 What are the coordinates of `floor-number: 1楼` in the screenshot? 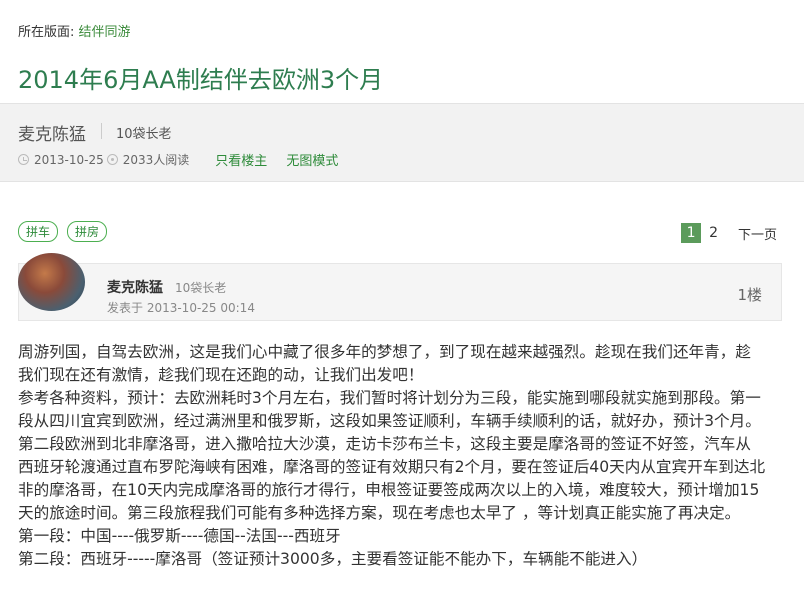 It's located at (749, 295).